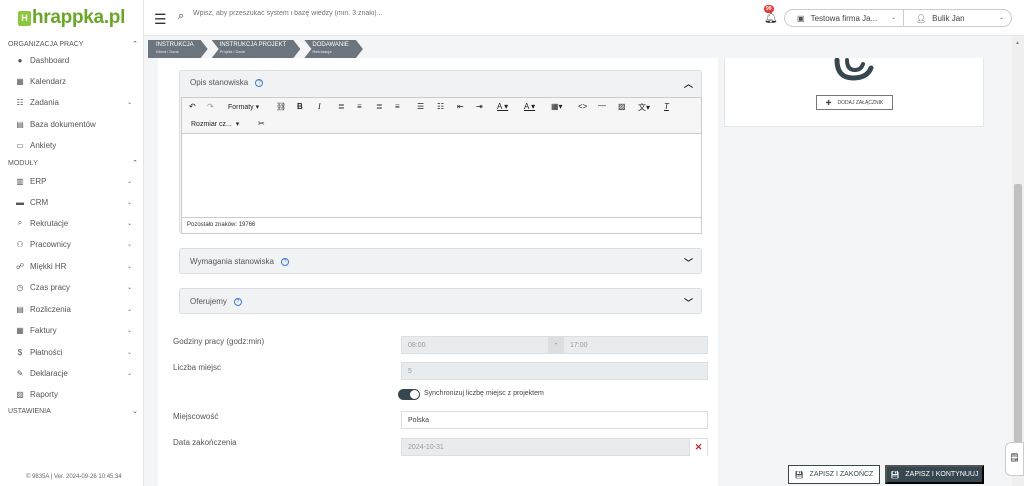 This screenshot has width=1024, height=486. I want to click on chars-left: Pozostało znaków: 19766, so click(221, 225).